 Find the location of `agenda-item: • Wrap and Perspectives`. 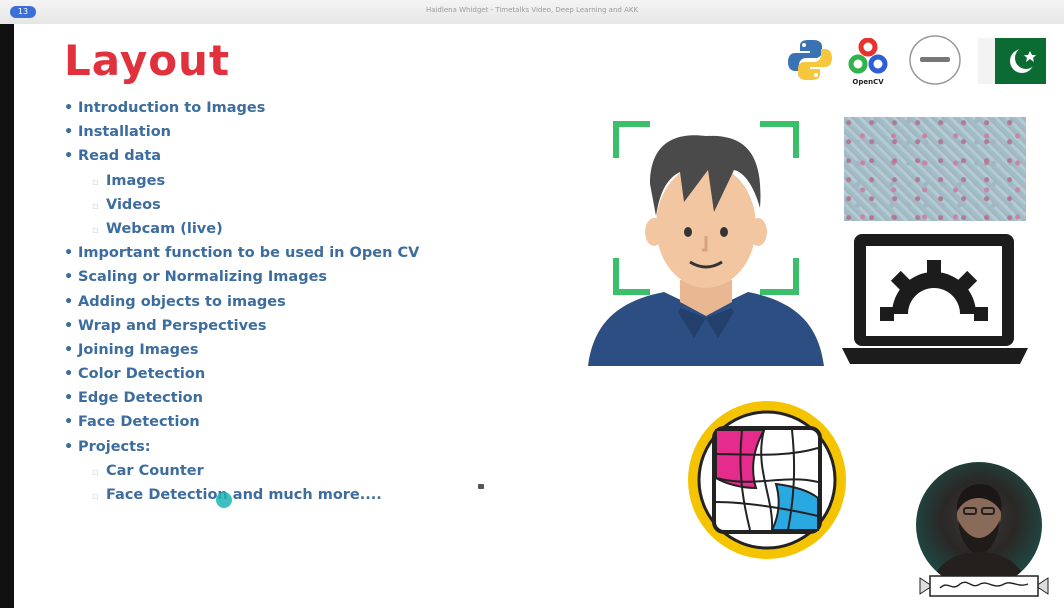

agenda-item: • Wrap and Perspectives is located at coordinates (241, 326).